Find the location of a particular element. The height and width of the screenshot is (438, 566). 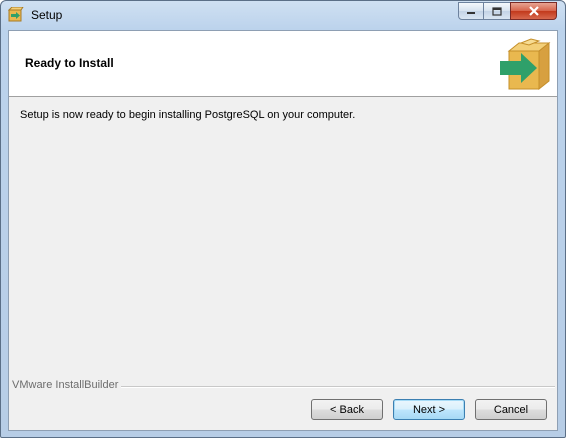

close-icon is located at coordinates (533, 11).